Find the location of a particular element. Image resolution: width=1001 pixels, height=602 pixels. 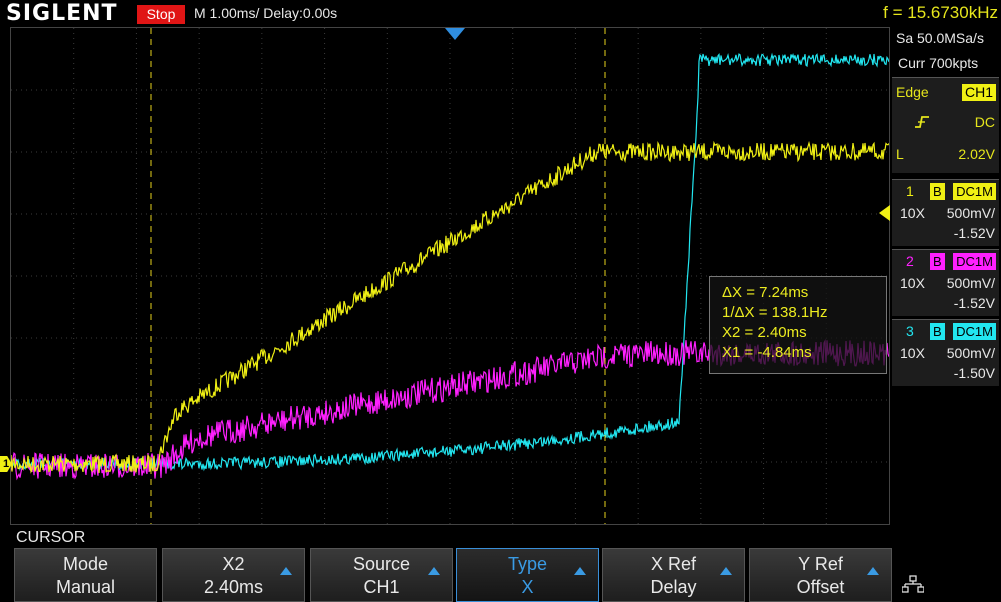

x-ref-softkey: X Ref Delay is located at coordinates (673, 575).